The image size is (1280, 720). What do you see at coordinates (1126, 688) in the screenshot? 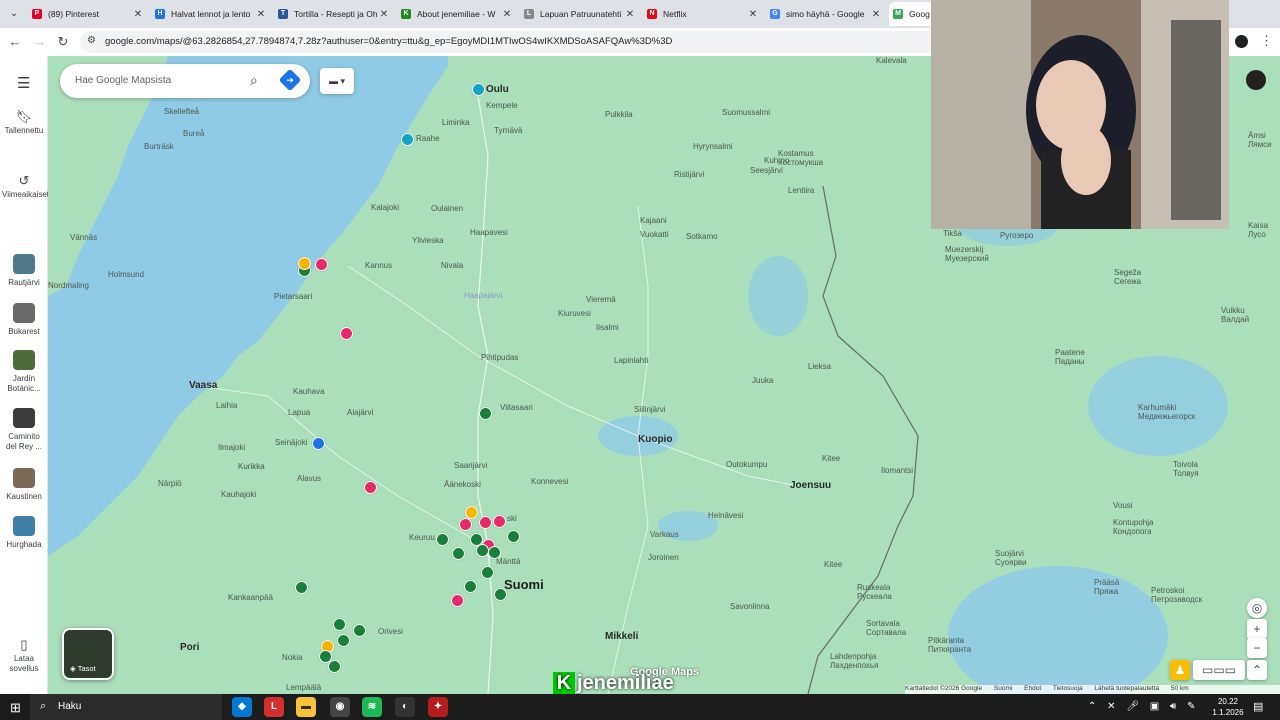
I see `feedback-link: Lähetä tuotepalautetta` at bounding box center [1126, 688].